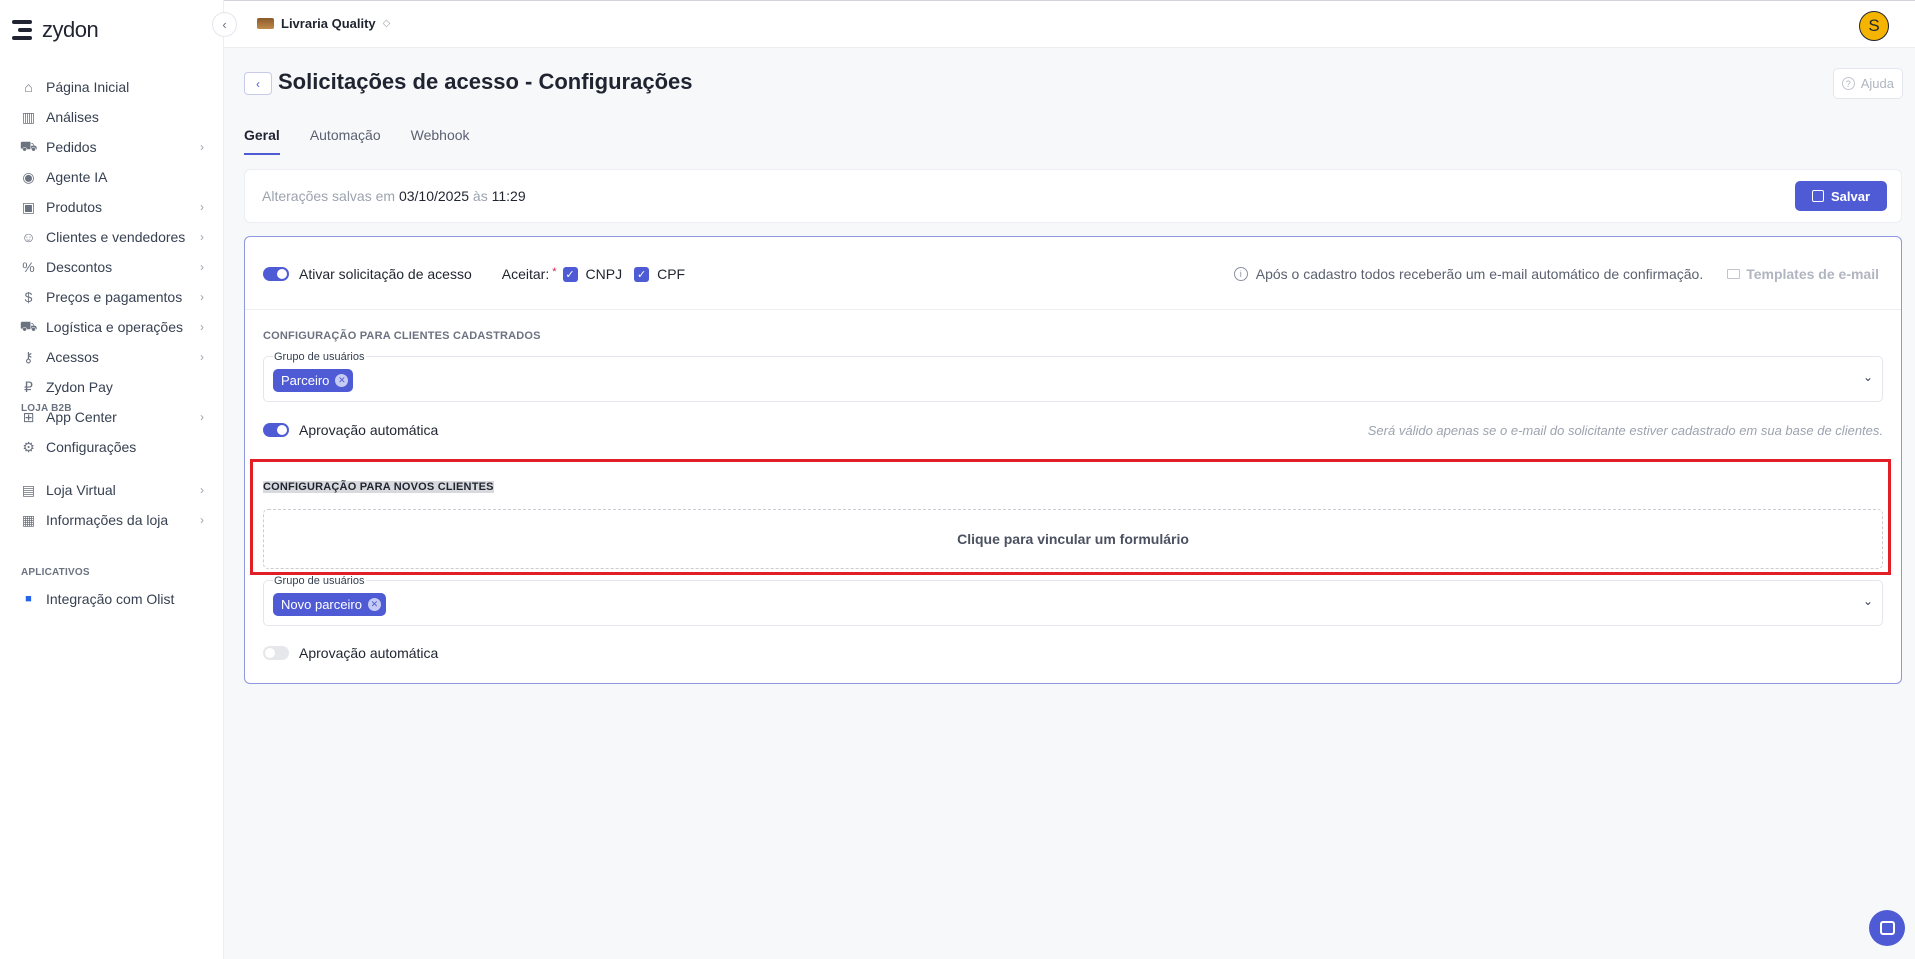 This screenshot has width=1915, height=959. Describe the element at coordinates (28, 145) in the screenshot. I see `cart-icon: ⛟` at that location.